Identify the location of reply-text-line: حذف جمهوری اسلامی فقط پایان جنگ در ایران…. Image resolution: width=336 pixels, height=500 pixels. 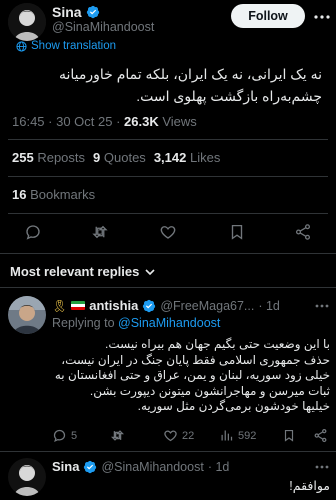
(195, 359).